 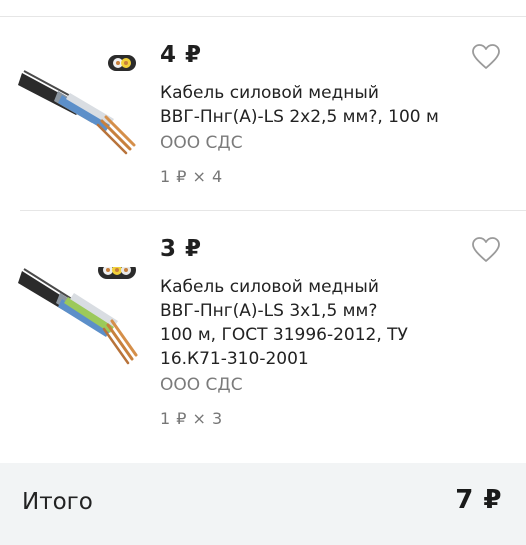 I want to click on item-title-line: ВВГ-Пнг(А)-LS 3х1,5 мм?, so click(x=269, y=311).